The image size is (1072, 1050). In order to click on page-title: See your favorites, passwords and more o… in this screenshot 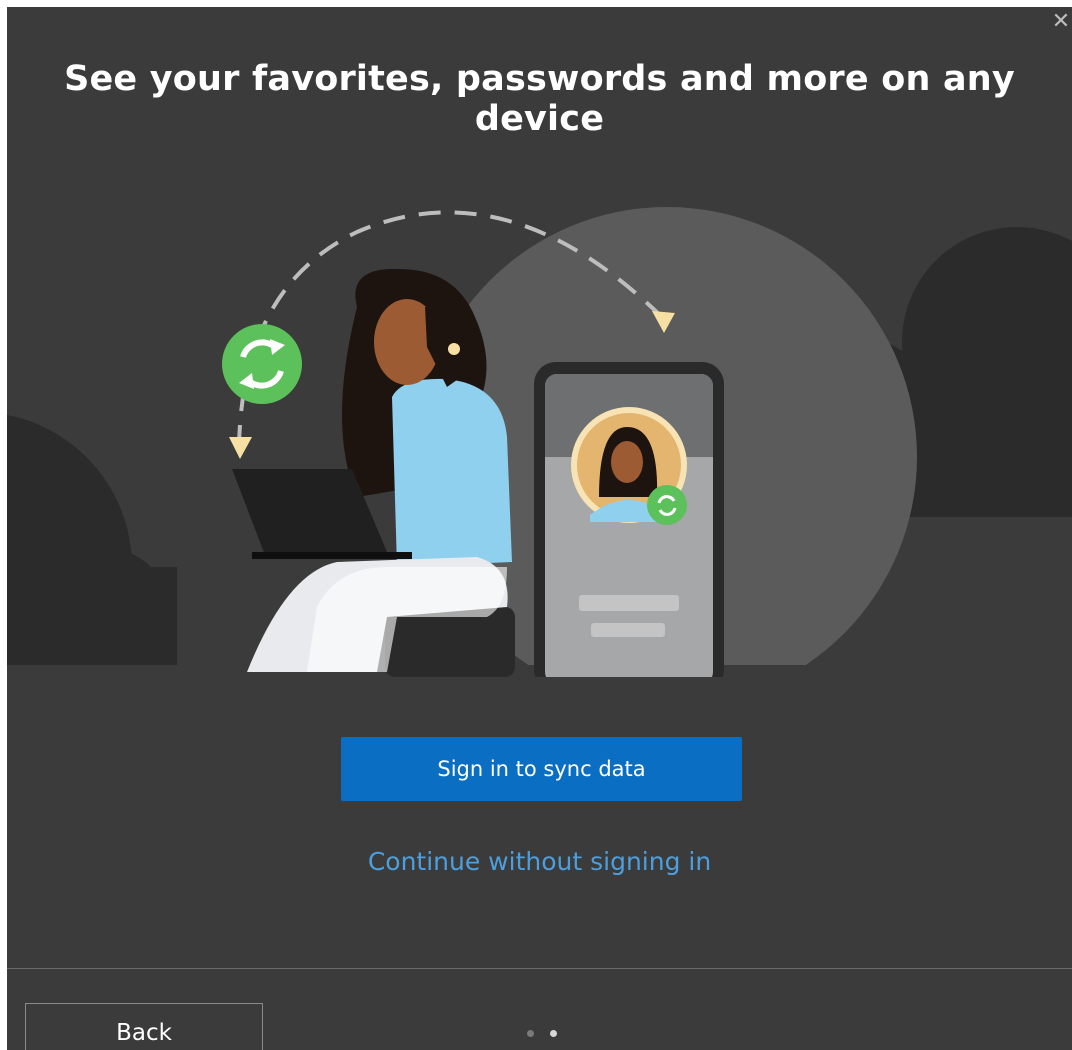, I will do `click(539, 99)`.